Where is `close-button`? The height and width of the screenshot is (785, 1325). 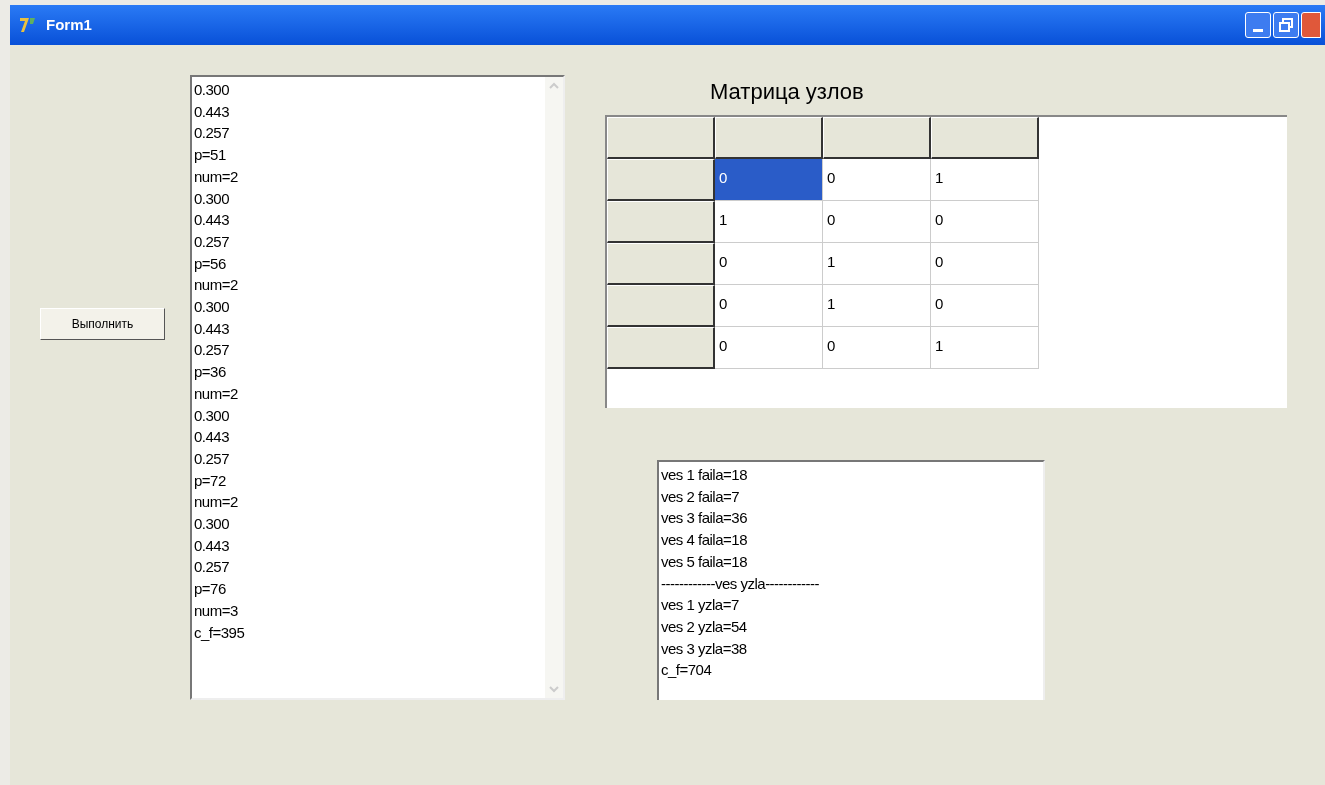 close-button is located at coordinates (1311, 25).